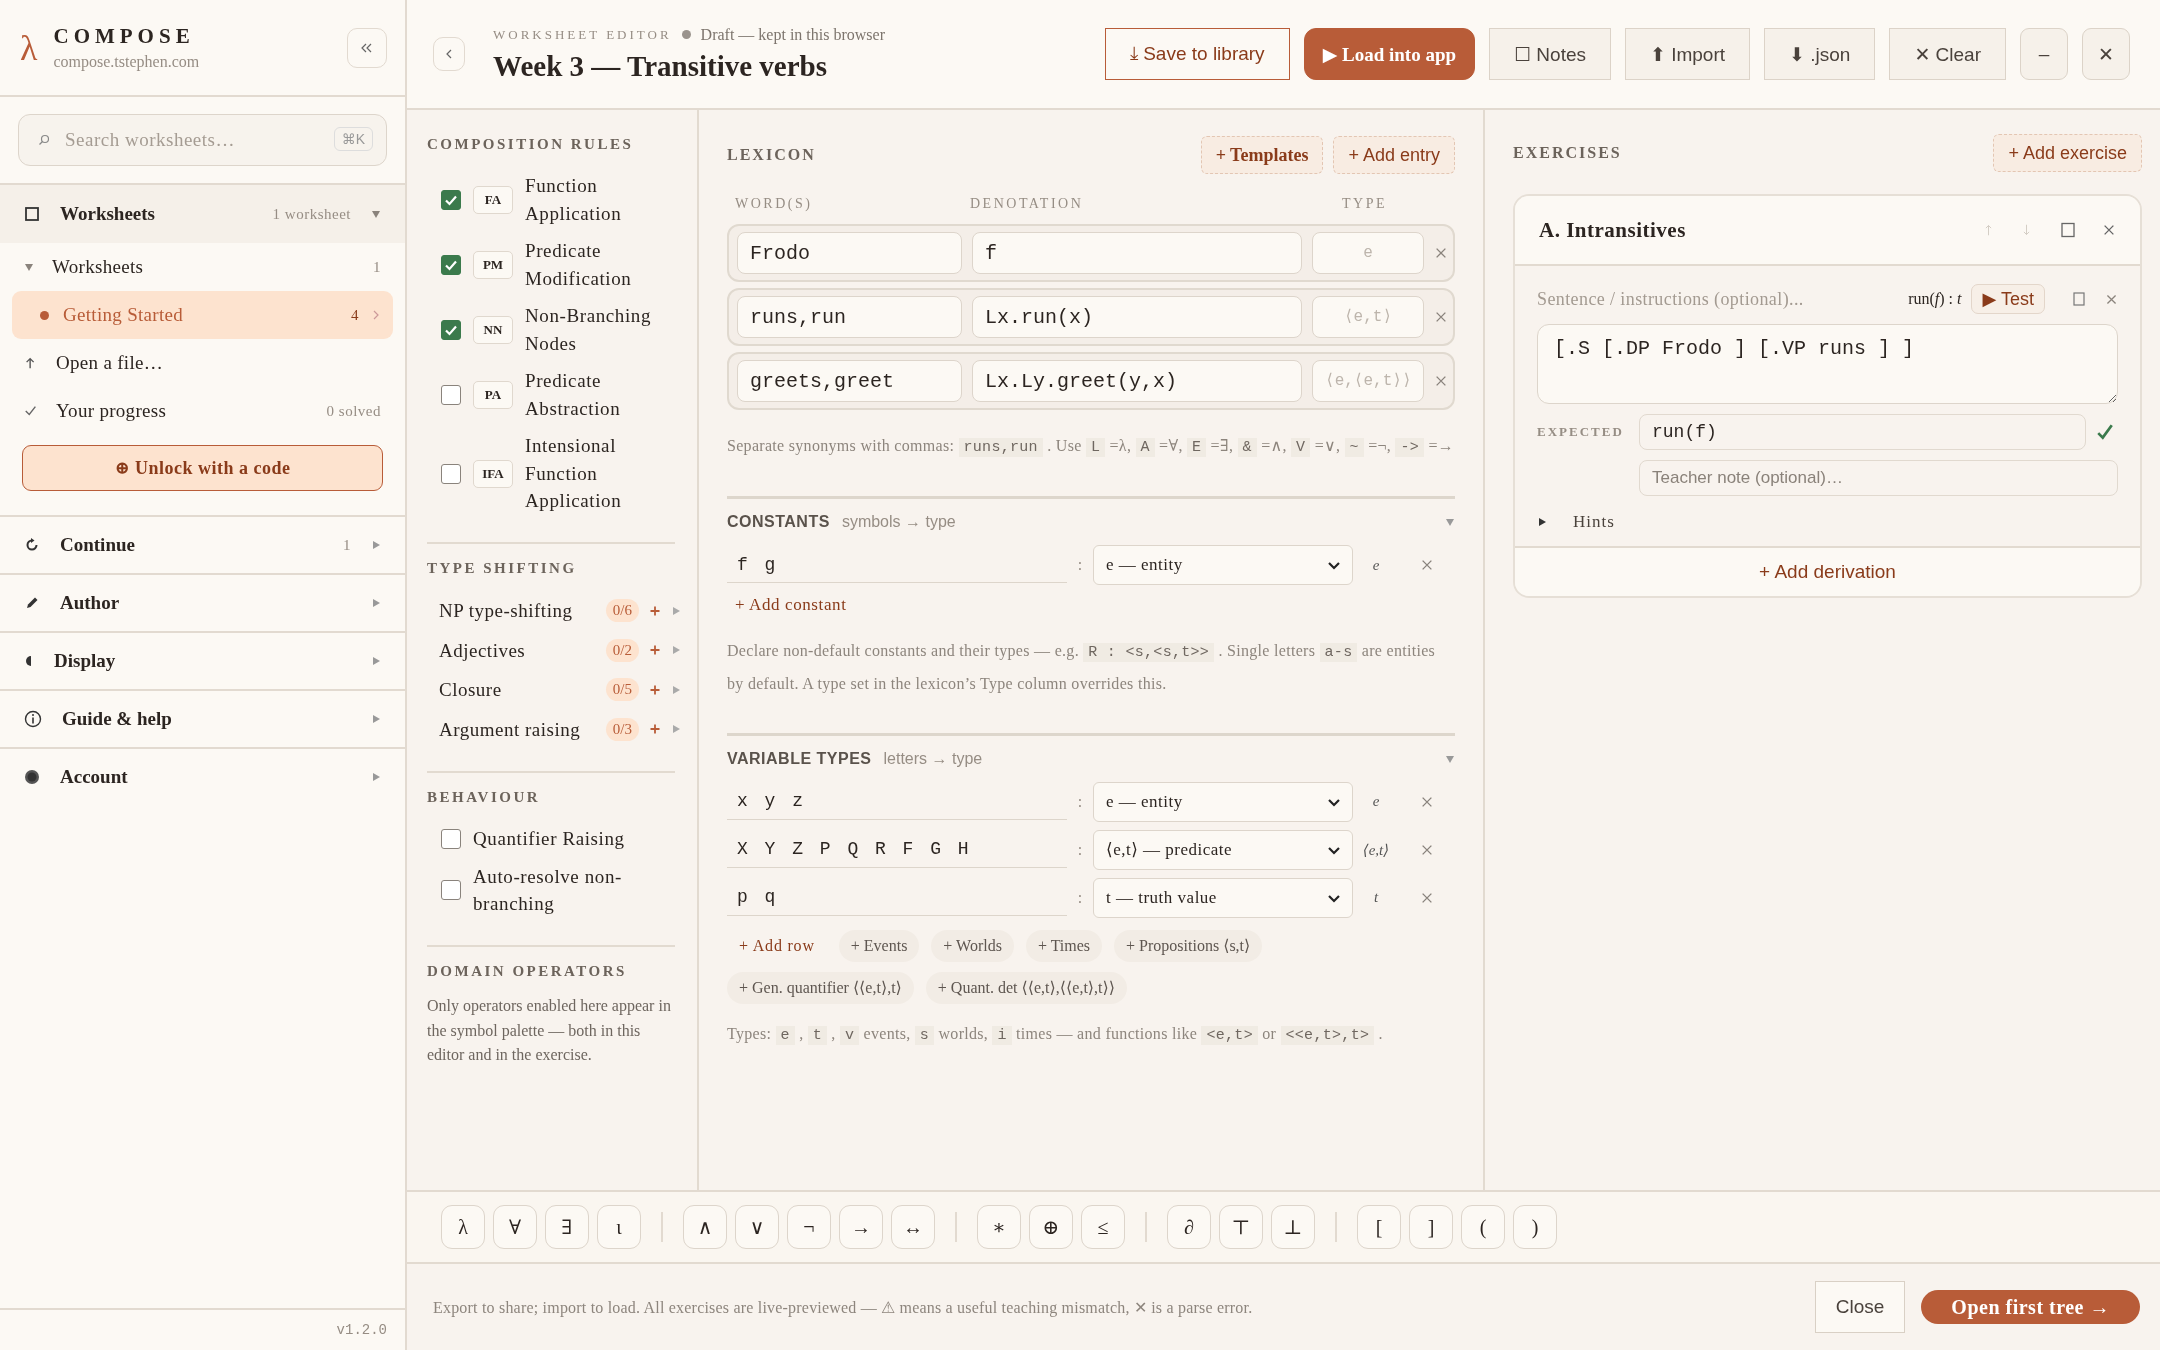 This screenshot has width=2160, height=1350. What do you see at coordinates (202, 468) in the screenshot?
I see `unlock-button: ⊕ Unlock with a code` at bounding box center [202, 468].